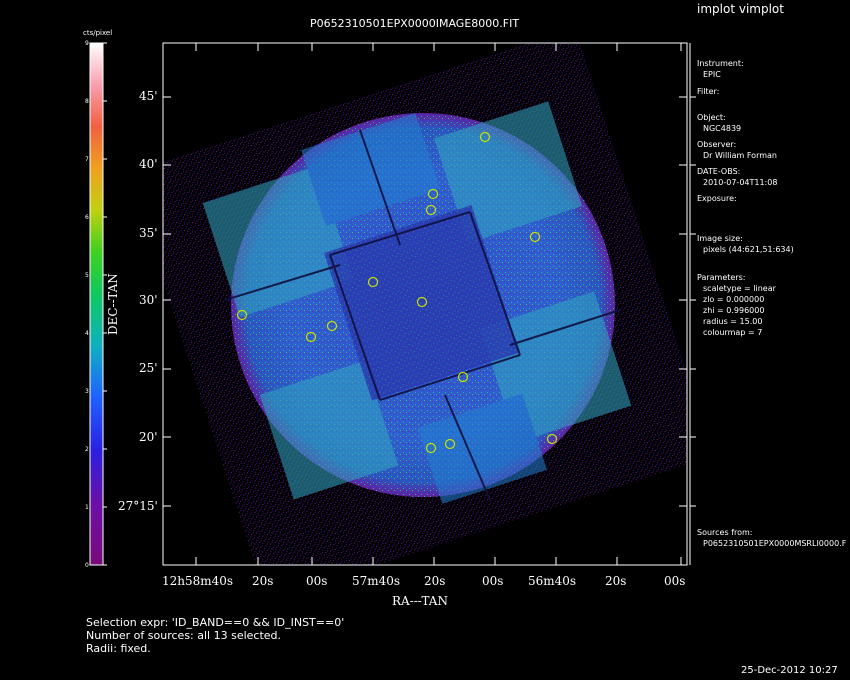 This screenshot has width=850, height=680. Describe the element at coordinates (148, 233) in the screenshot. I see `y-tick-label: 35'` at that location.